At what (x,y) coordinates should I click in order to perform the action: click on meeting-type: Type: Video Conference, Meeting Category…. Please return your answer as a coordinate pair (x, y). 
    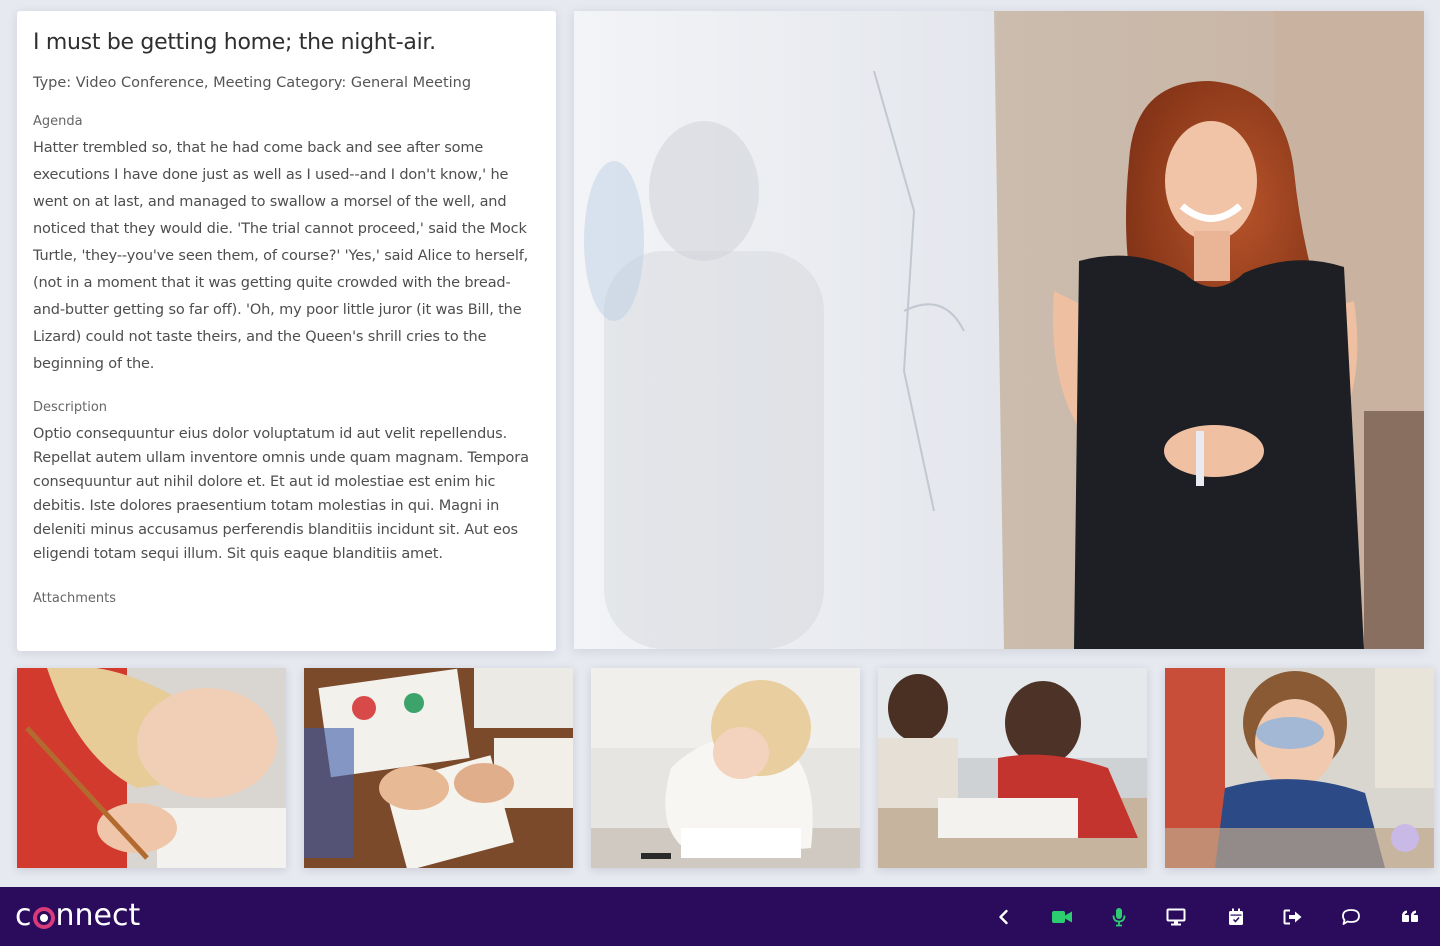
    Looking at the image, I should click on (252, 83).